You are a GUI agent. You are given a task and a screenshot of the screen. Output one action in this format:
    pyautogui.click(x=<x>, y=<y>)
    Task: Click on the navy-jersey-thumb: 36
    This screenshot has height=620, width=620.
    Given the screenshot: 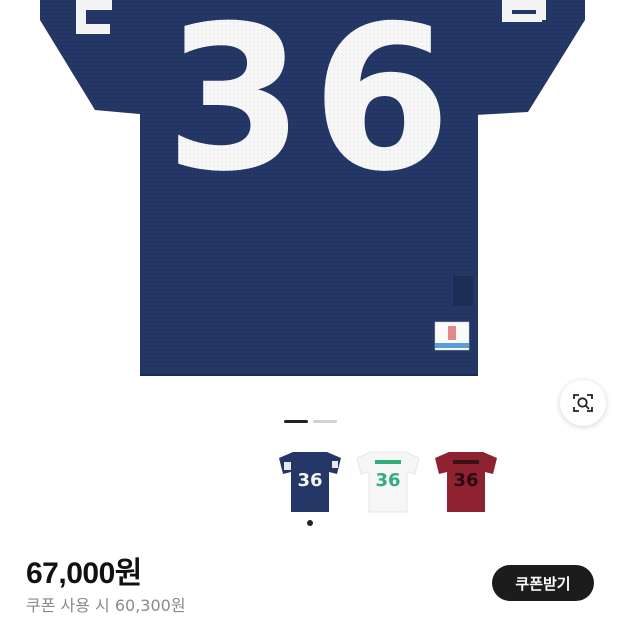 What is the action you would take?
    pyautogui.click(x=310, y=482)
    